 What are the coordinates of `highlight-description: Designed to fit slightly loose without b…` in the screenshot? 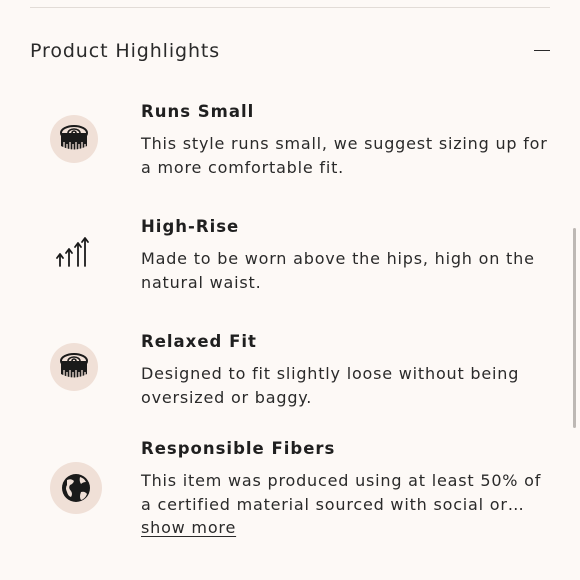 It's located at (330, 385).